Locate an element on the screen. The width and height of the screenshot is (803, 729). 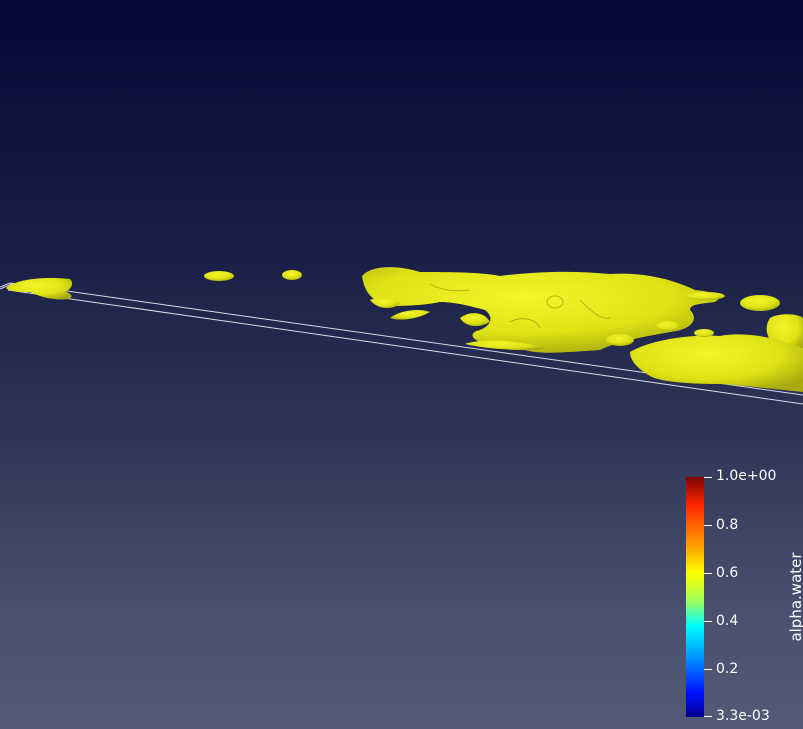
scalar-bar-title: alpha.water is located at coordinates (795, 597).